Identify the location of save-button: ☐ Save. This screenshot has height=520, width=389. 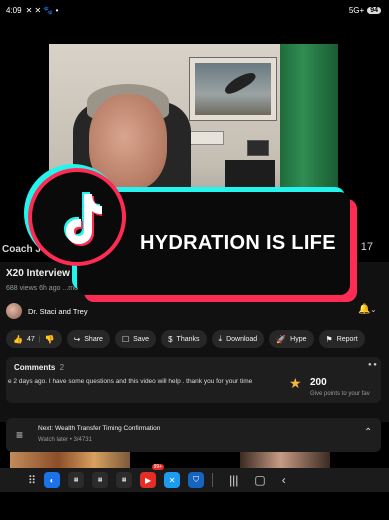
(135, 339).